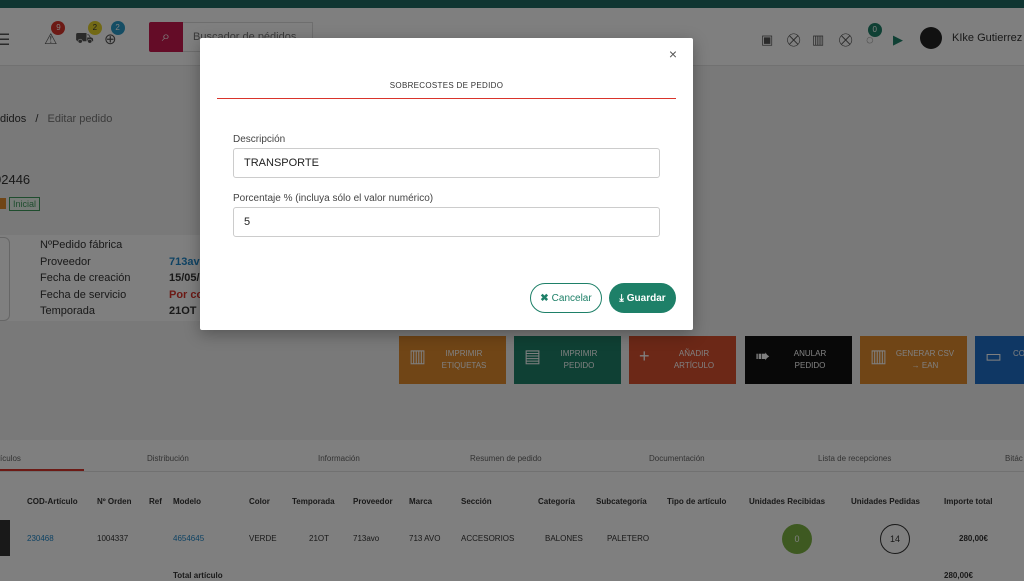  I want to click on description-input, so click(446, 163).